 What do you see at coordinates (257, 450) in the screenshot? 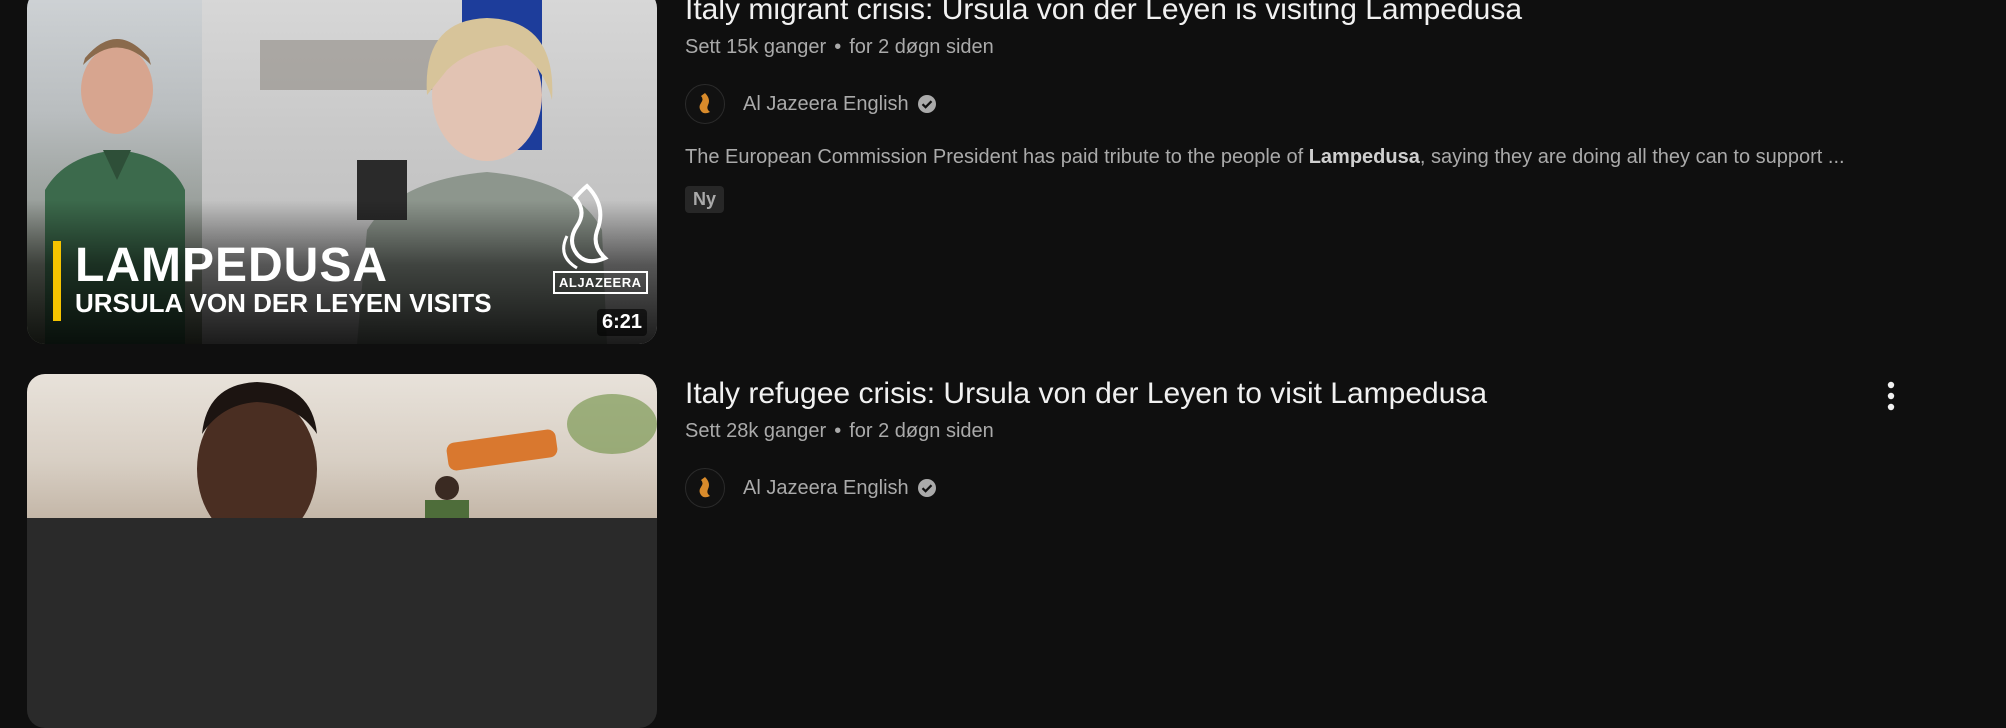
I see `person-figure` at bounding box center [257, 450].